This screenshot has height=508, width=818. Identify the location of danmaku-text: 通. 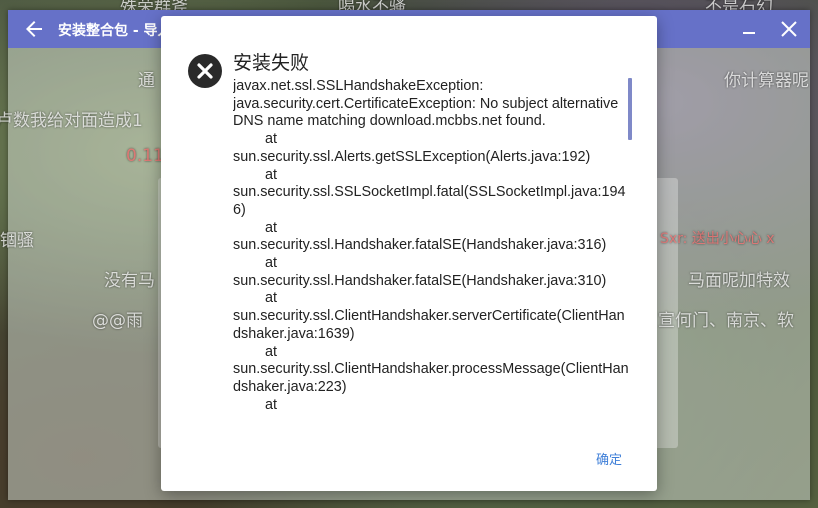
(146, 81).